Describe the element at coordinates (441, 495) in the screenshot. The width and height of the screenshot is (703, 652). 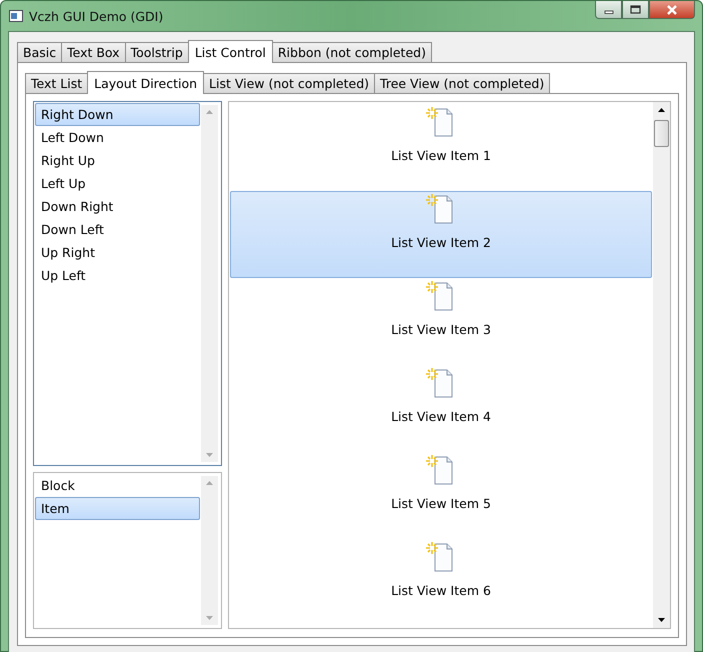
I see `list-view-item: List View Item 5` at that location.